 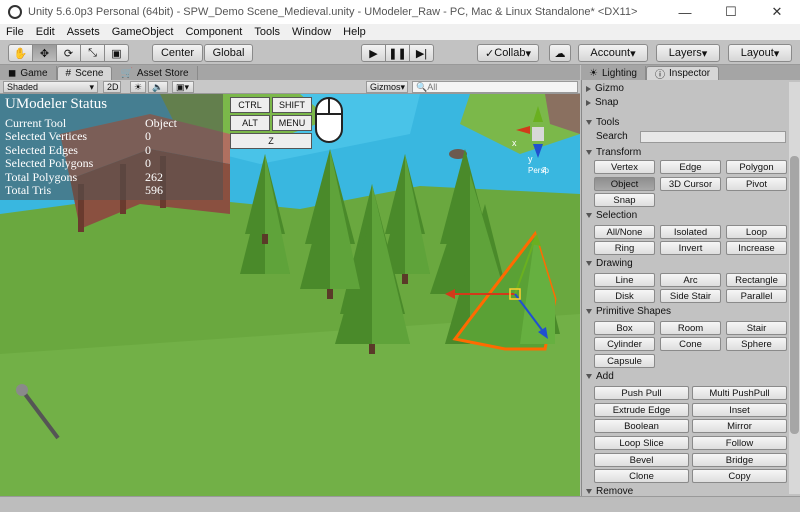 I want to click on maximize-icon: ☐, so click(x=731, y=12).